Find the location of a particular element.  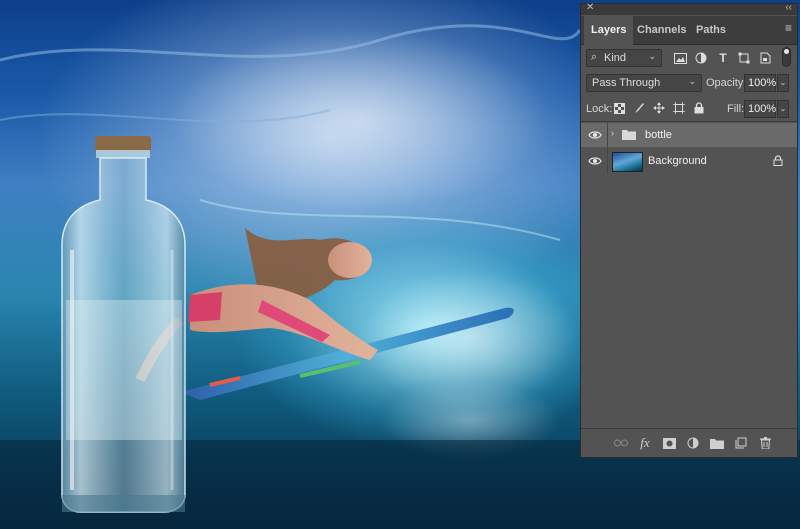

panel-title-bar: ✕ ‹‹ is located at coordinates (689, 8).